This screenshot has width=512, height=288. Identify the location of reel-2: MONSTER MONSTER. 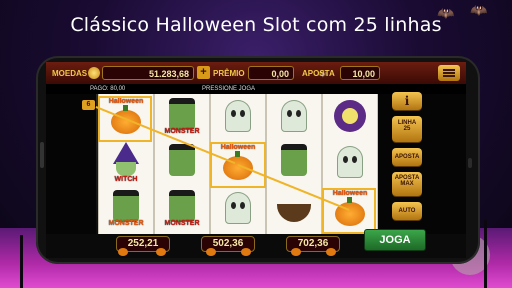
(182, 164).